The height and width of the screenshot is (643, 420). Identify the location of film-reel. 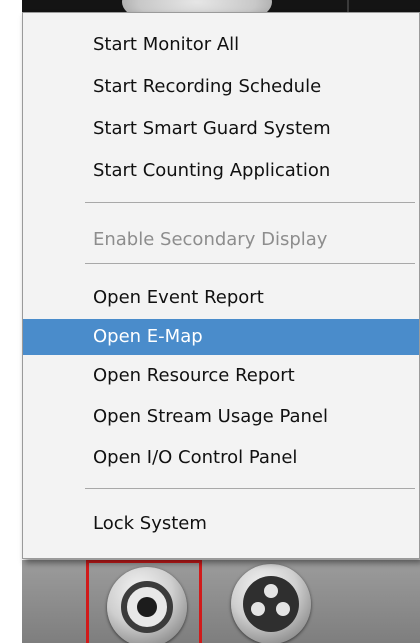
(271, 604).